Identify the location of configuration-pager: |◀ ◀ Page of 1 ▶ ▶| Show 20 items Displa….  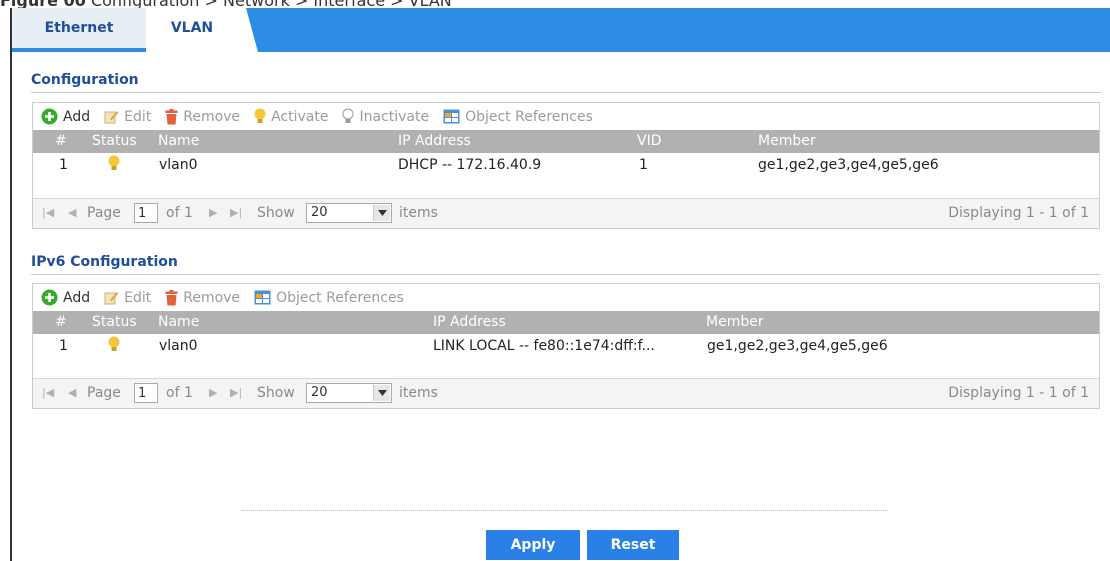
(566, 213).